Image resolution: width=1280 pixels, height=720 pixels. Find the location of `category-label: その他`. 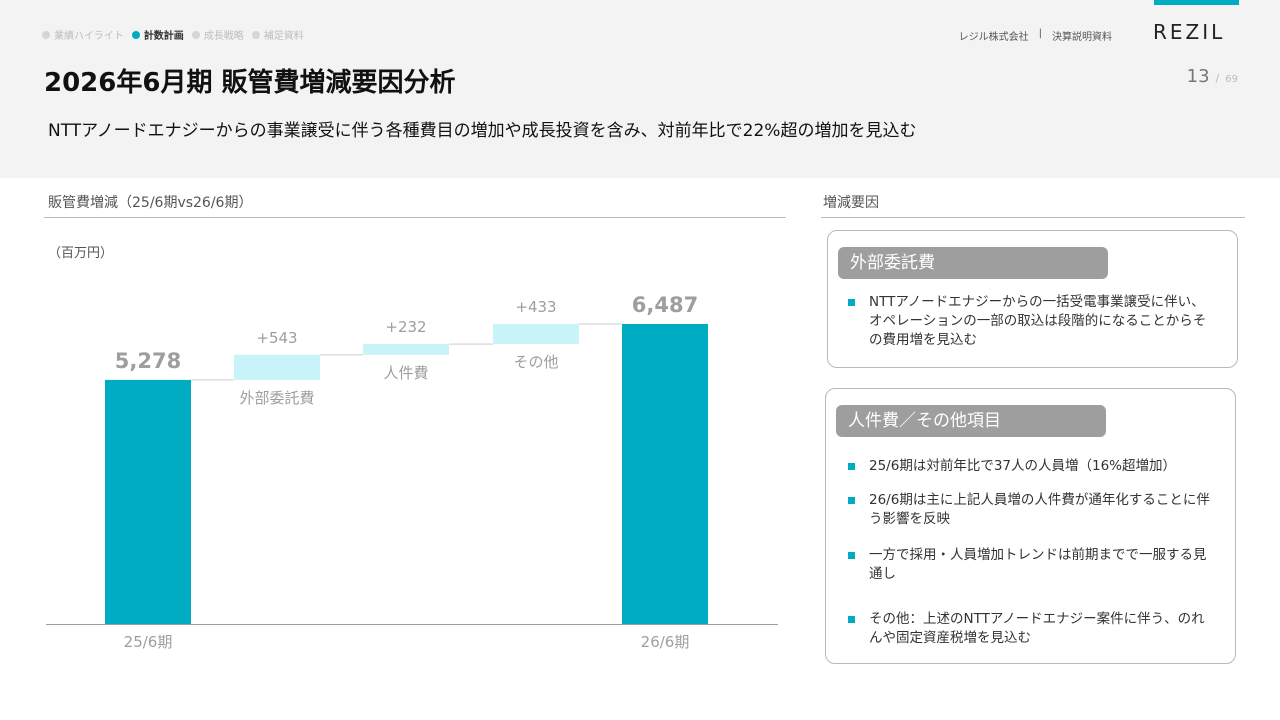

category-label: その他 is located at coordinates (535, 362).